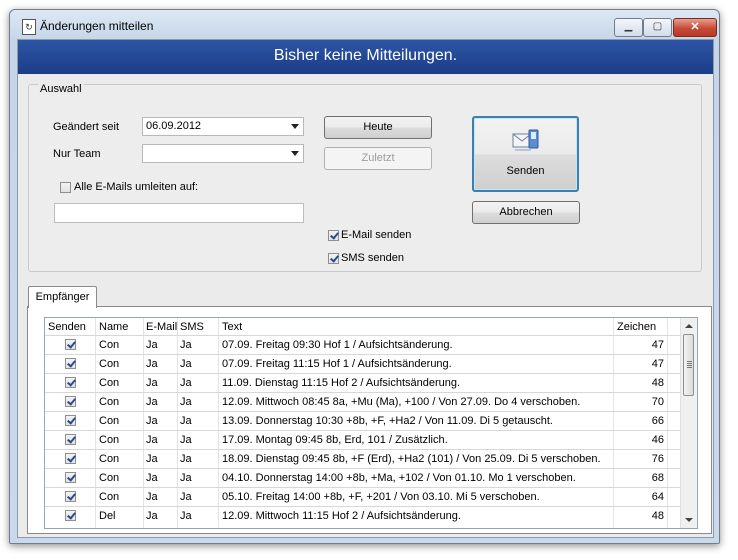 The height and width of the screenshot is (560, 738). I want to click on redirect-email-input, so click(179, 213).